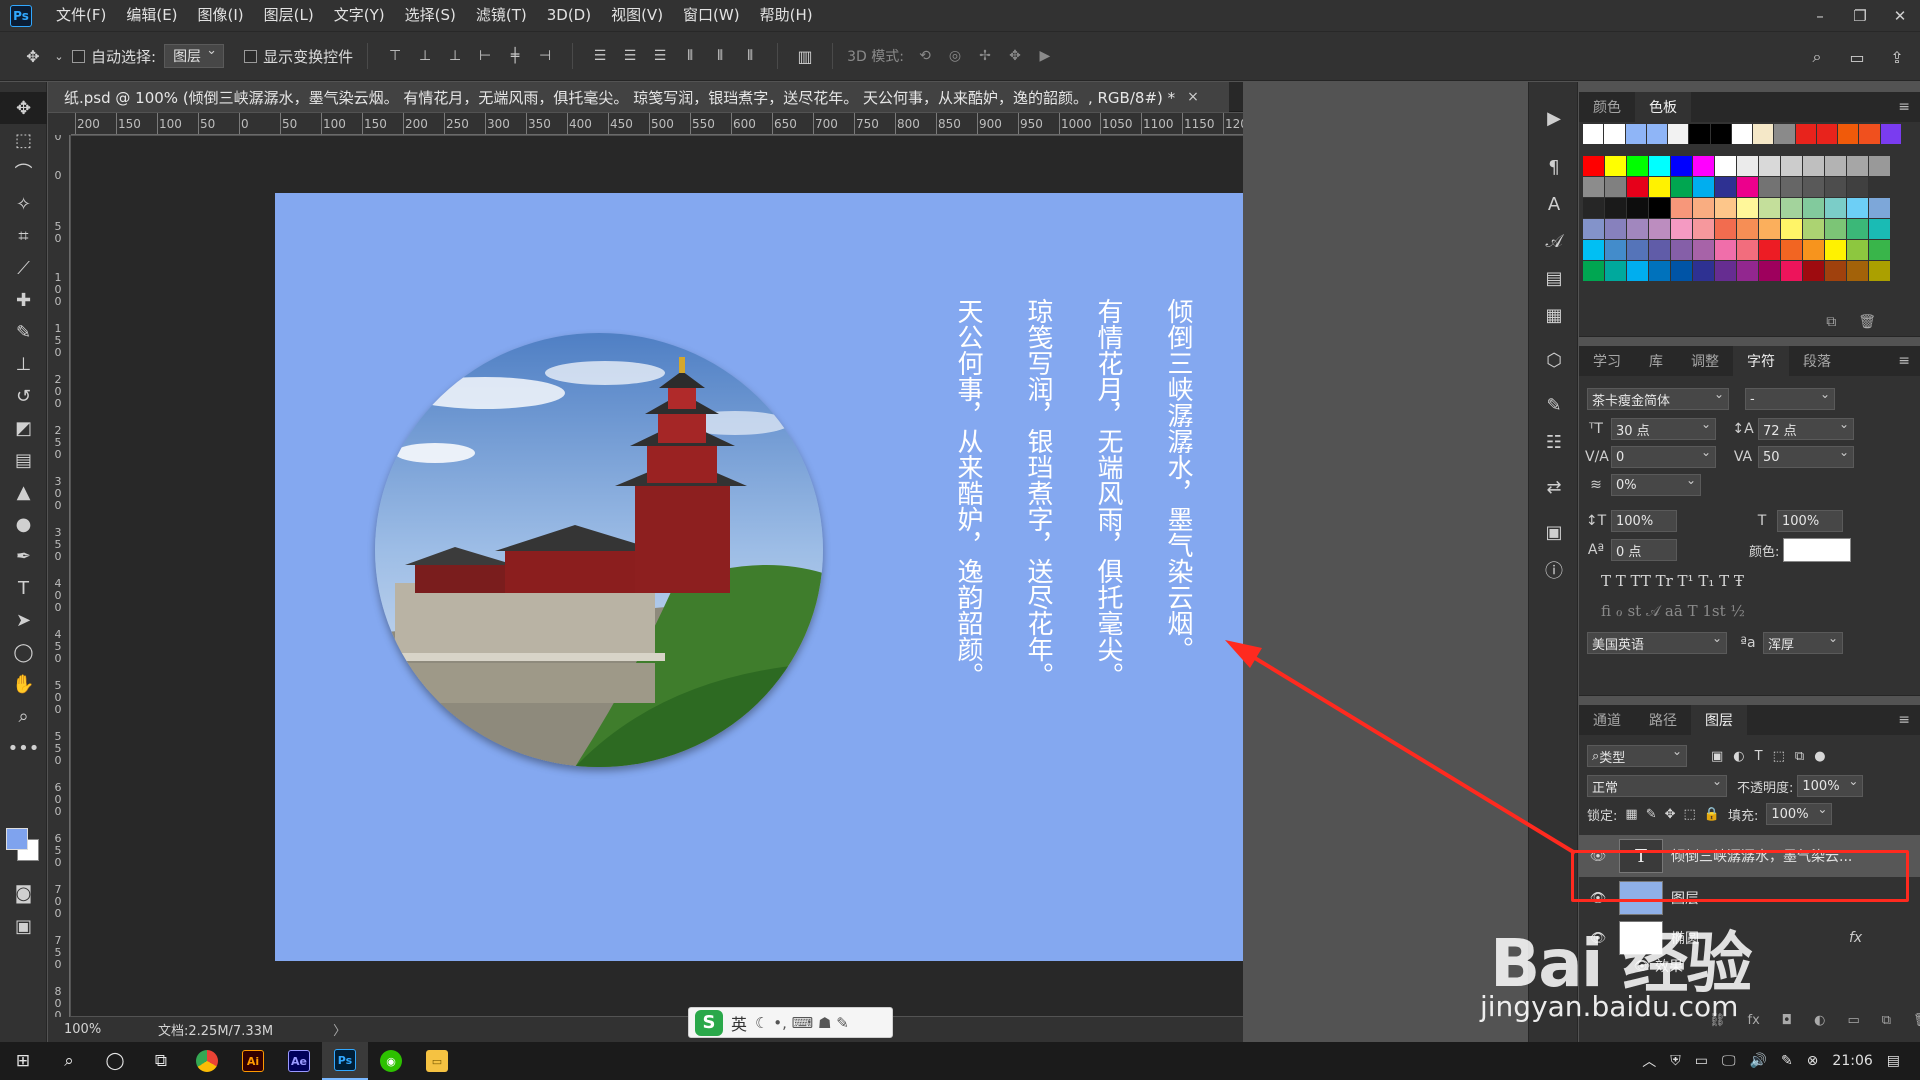 The height and width of the screenshot is (1080, 1920). I want to click on blur-tool-icon: ▲, so click(23, 492).